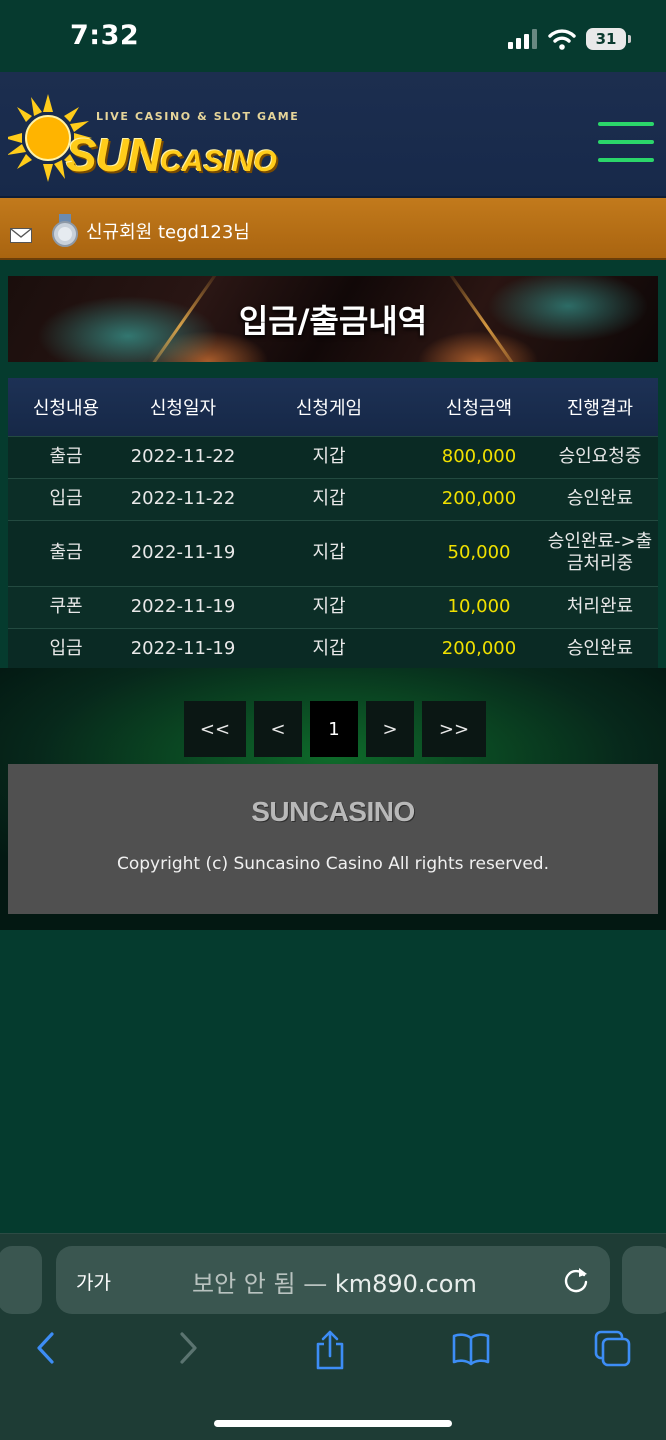 This screenshot has height=1440, width=666. I want to click on share-icon, so click(330, 1350).